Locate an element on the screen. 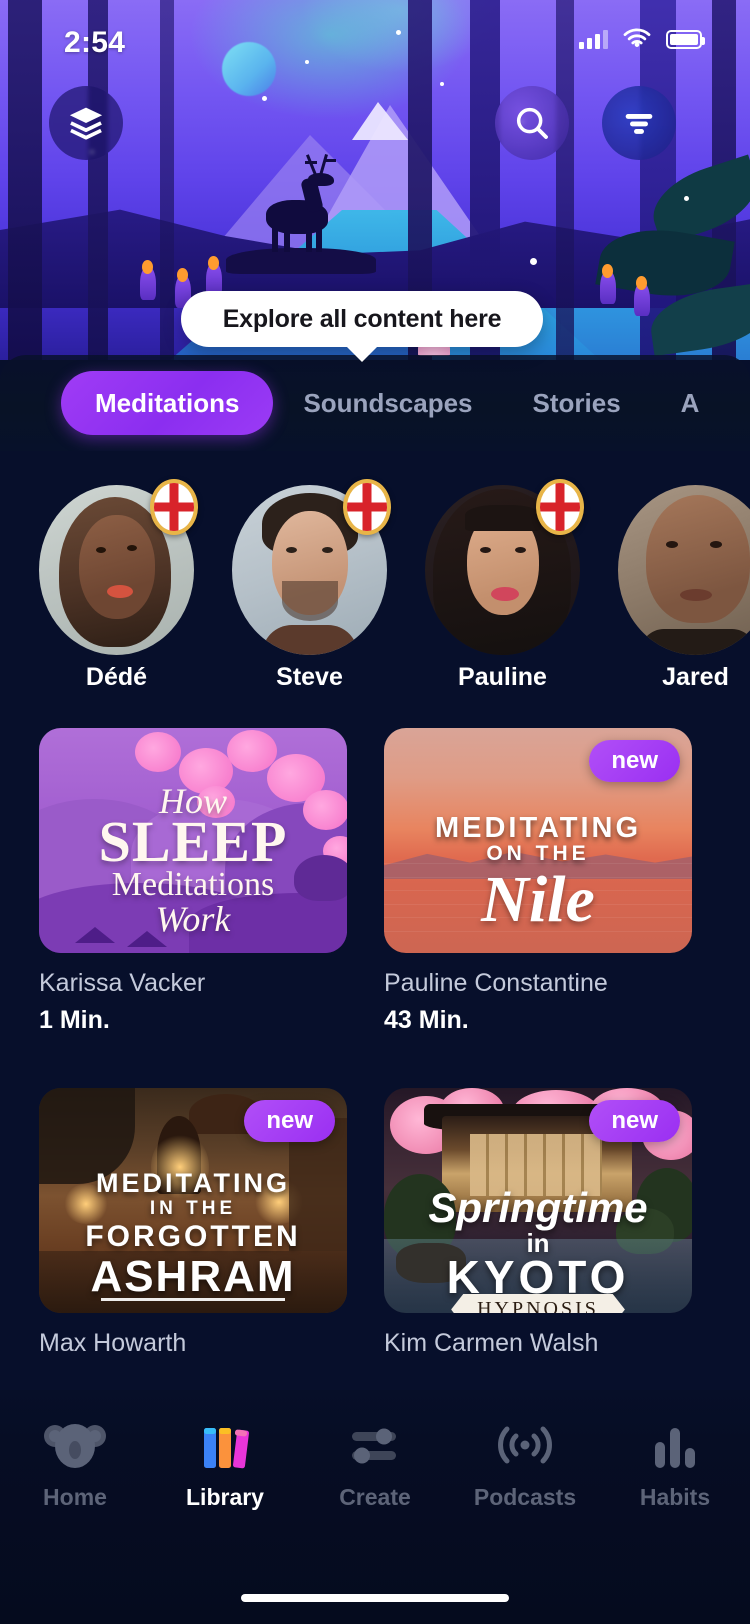 This screenshot has width=750, height=1624. nav-items: Home Library Create Podcasts Habits is located at coordinates (375, 1485).